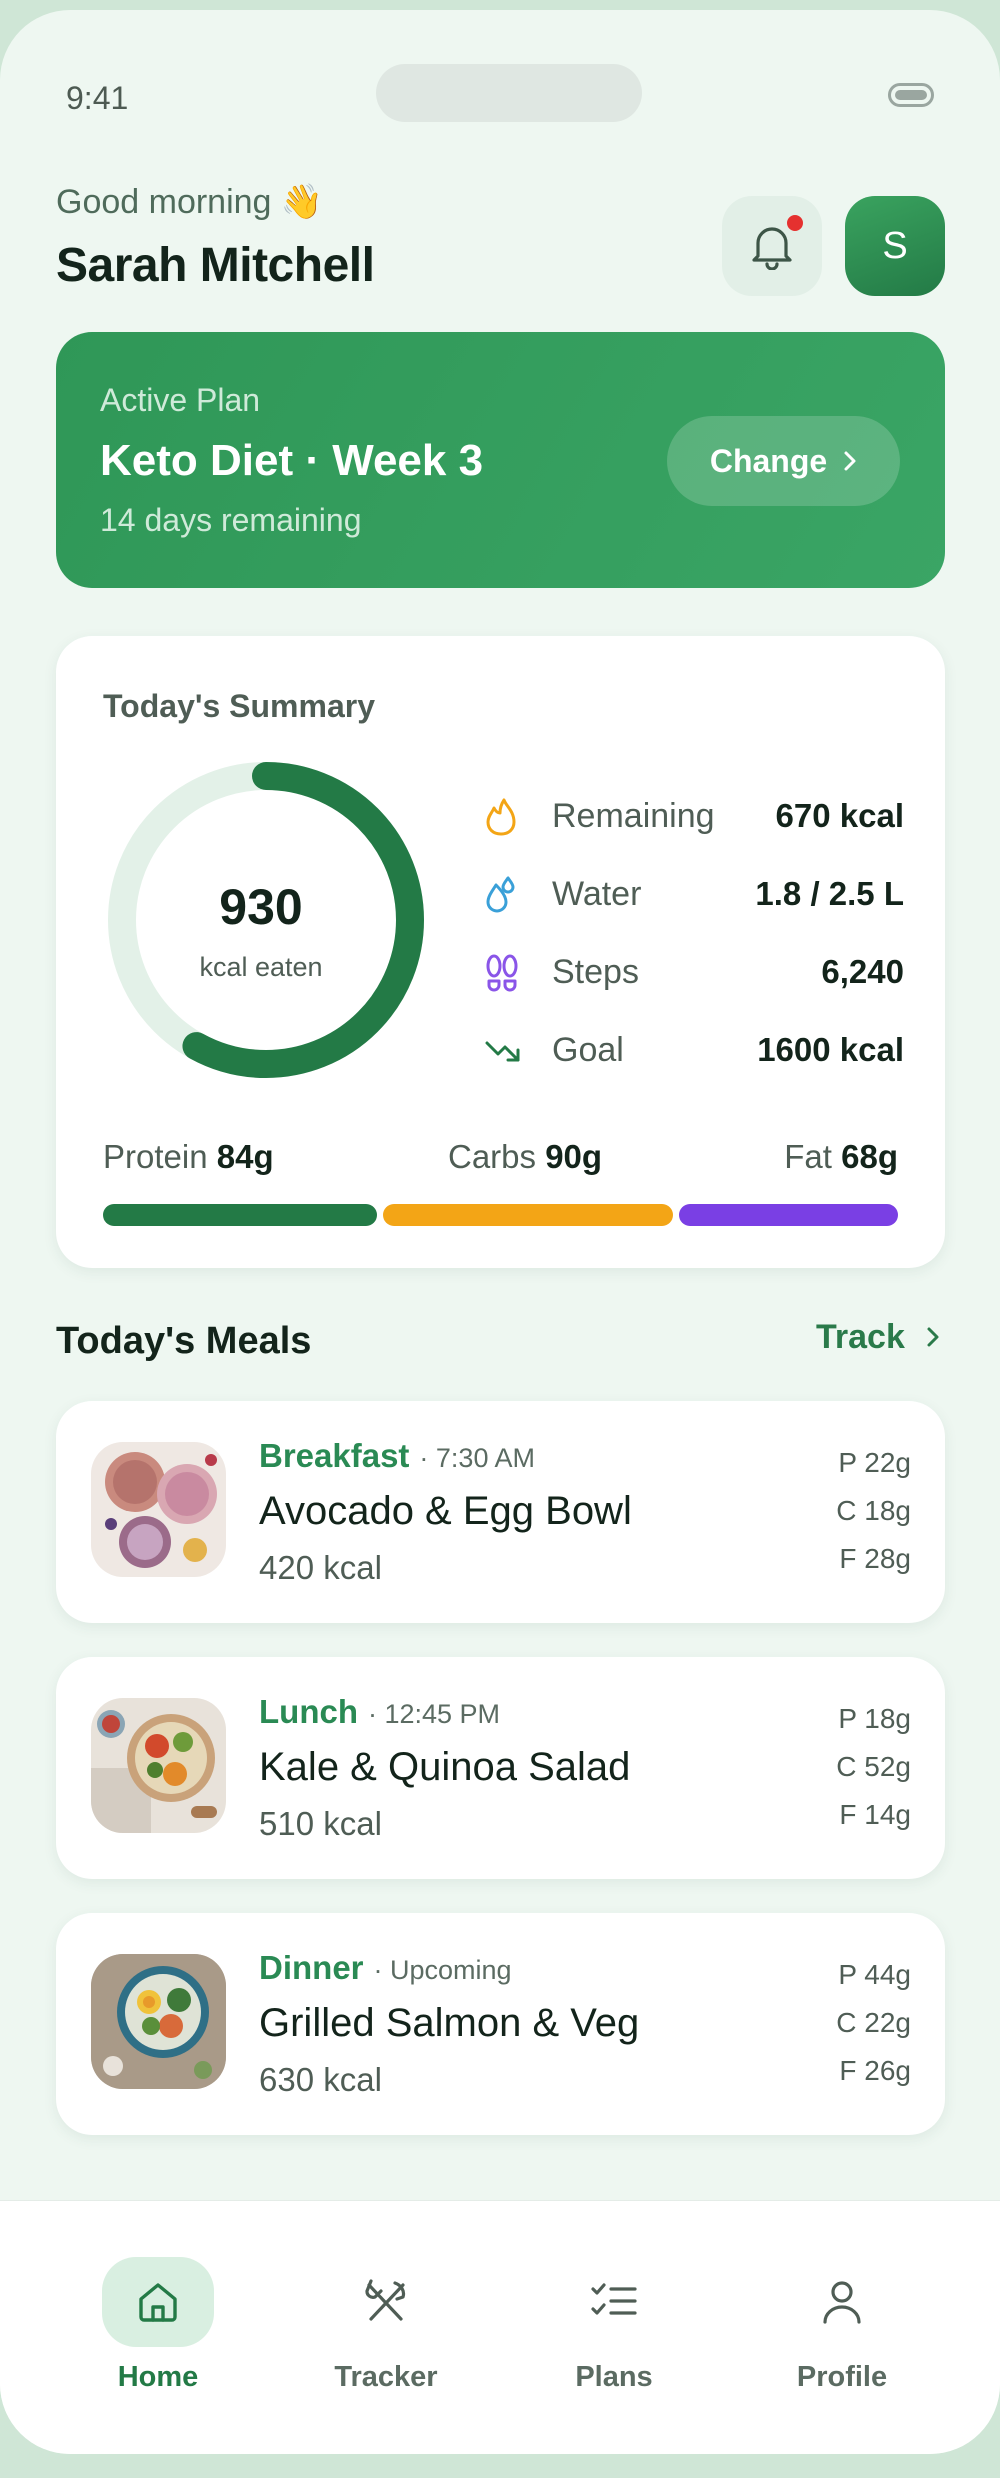 The image size is (1000, 2478). What do you see at coordinates (158, 1509) in the screenshot?
I see `meal-photo-breakfast` at bounding box center [158, 1509].